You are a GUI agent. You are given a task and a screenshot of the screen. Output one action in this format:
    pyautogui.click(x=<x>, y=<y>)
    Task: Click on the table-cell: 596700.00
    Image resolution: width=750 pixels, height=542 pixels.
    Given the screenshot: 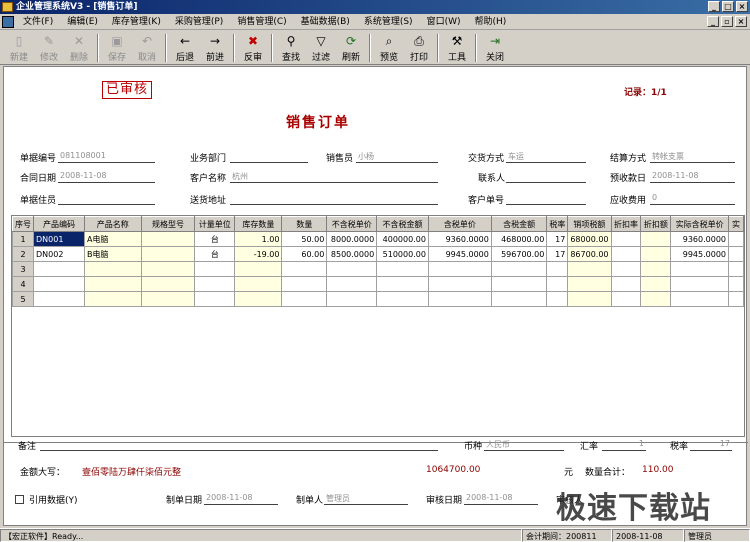 What is the action you would take?
    pyautogui.click(x=519, y=254)
    